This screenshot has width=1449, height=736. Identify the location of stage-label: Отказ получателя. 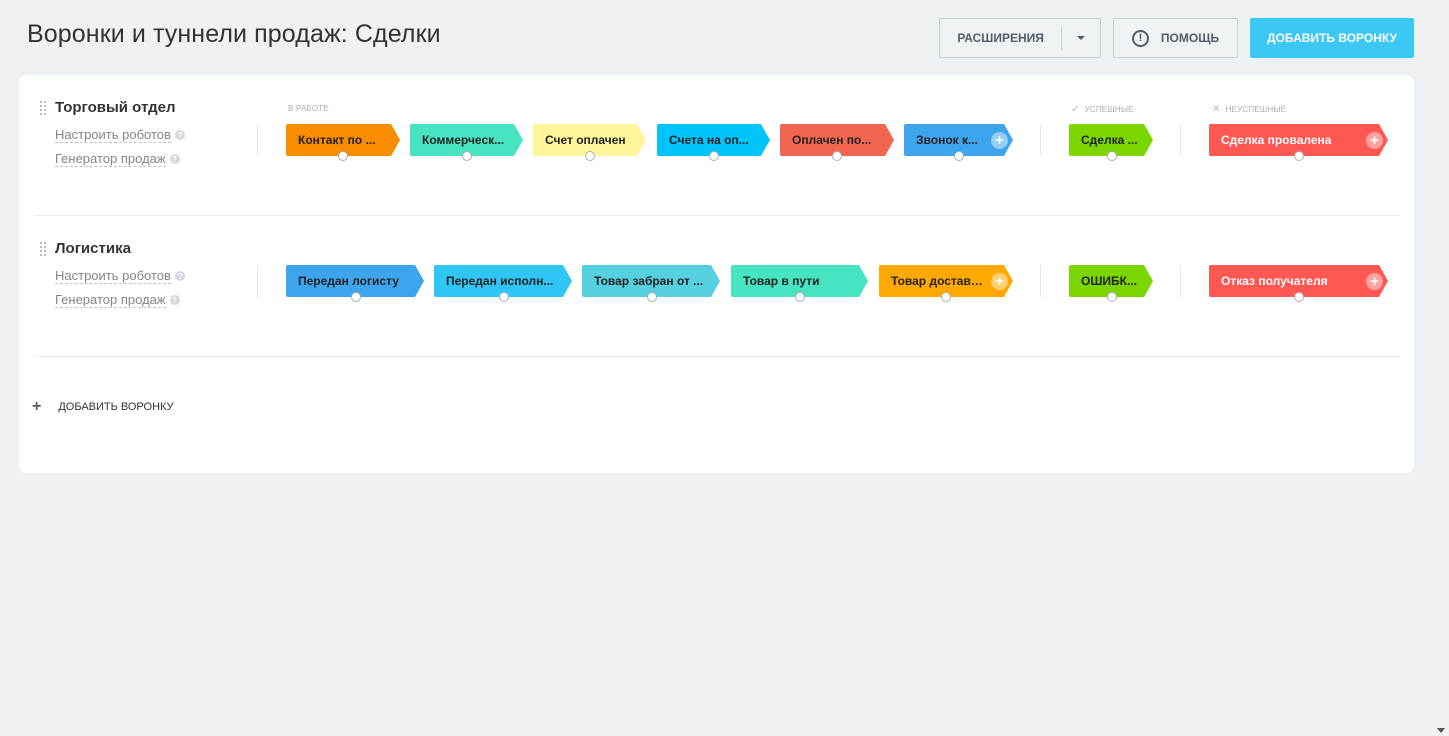
(1274, 281).